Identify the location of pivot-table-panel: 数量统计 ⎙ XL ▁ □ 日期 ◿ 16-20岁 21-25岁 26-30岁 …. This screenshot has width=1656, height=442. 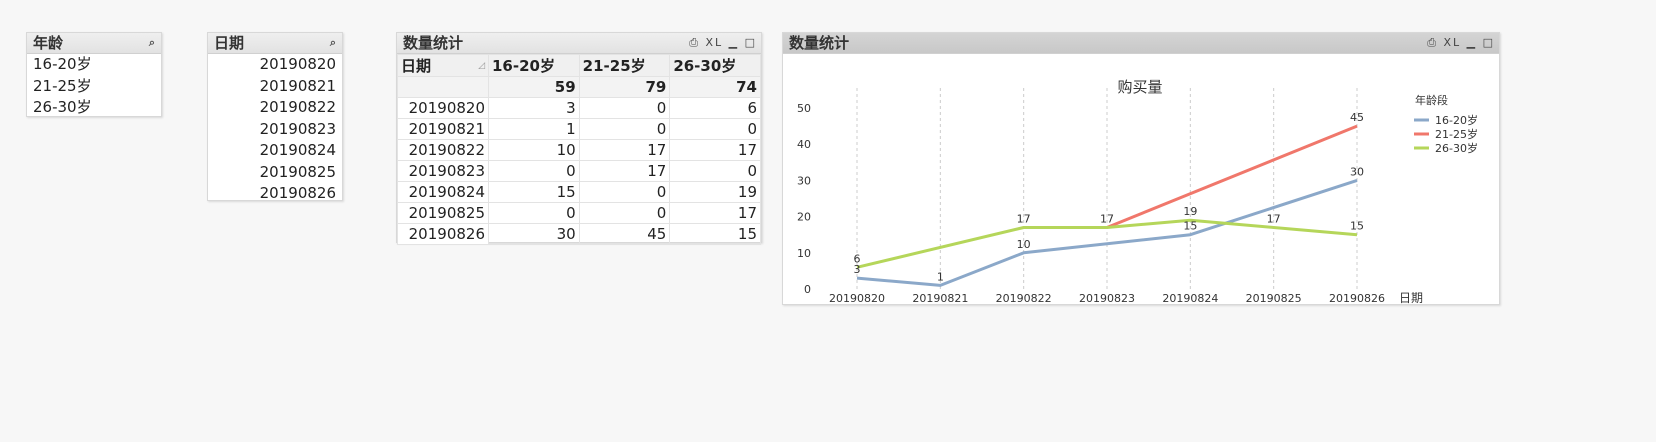
(579, 138).